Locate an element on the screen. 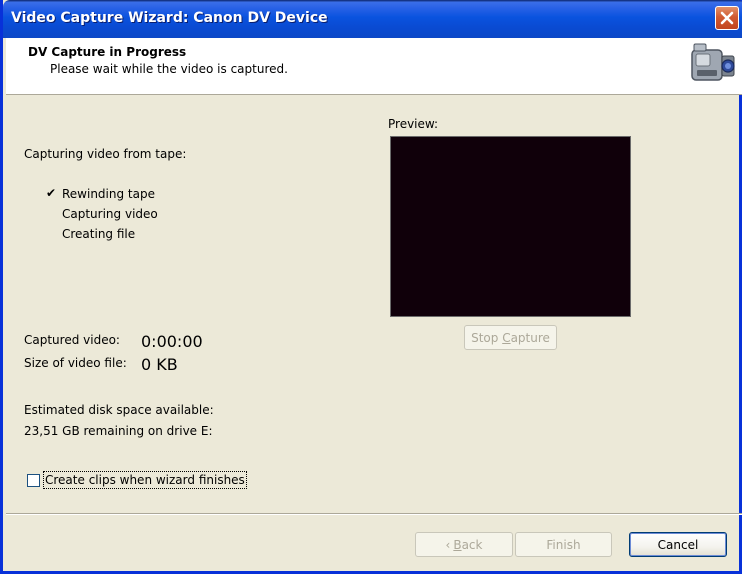  header-title: DV Capture in Progress is located at coordinates (107, 52).